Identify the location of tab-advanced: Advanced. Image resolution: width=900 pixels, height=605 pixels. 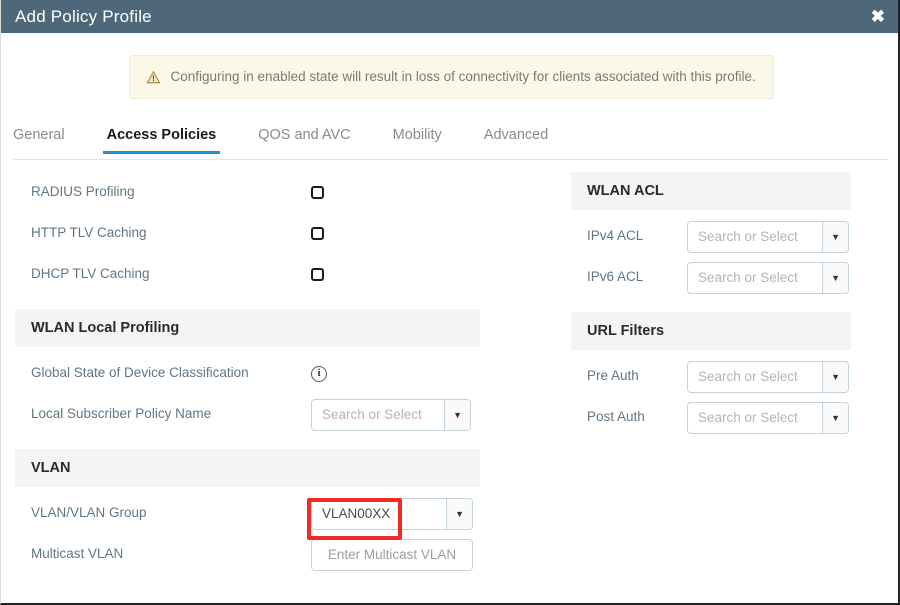
(516, 139).